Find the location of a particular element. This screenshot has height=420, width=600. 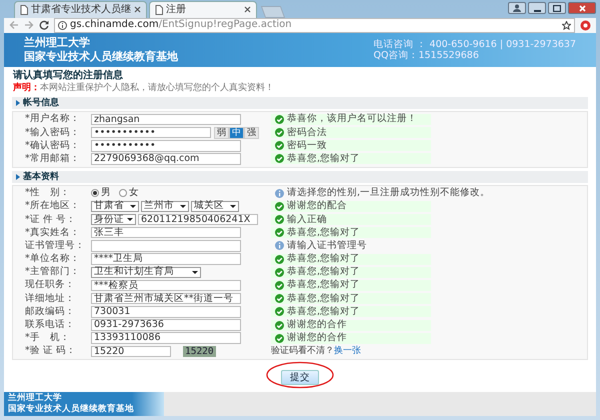

field-label: *证 件 号： is located at coordinates (51, 220).